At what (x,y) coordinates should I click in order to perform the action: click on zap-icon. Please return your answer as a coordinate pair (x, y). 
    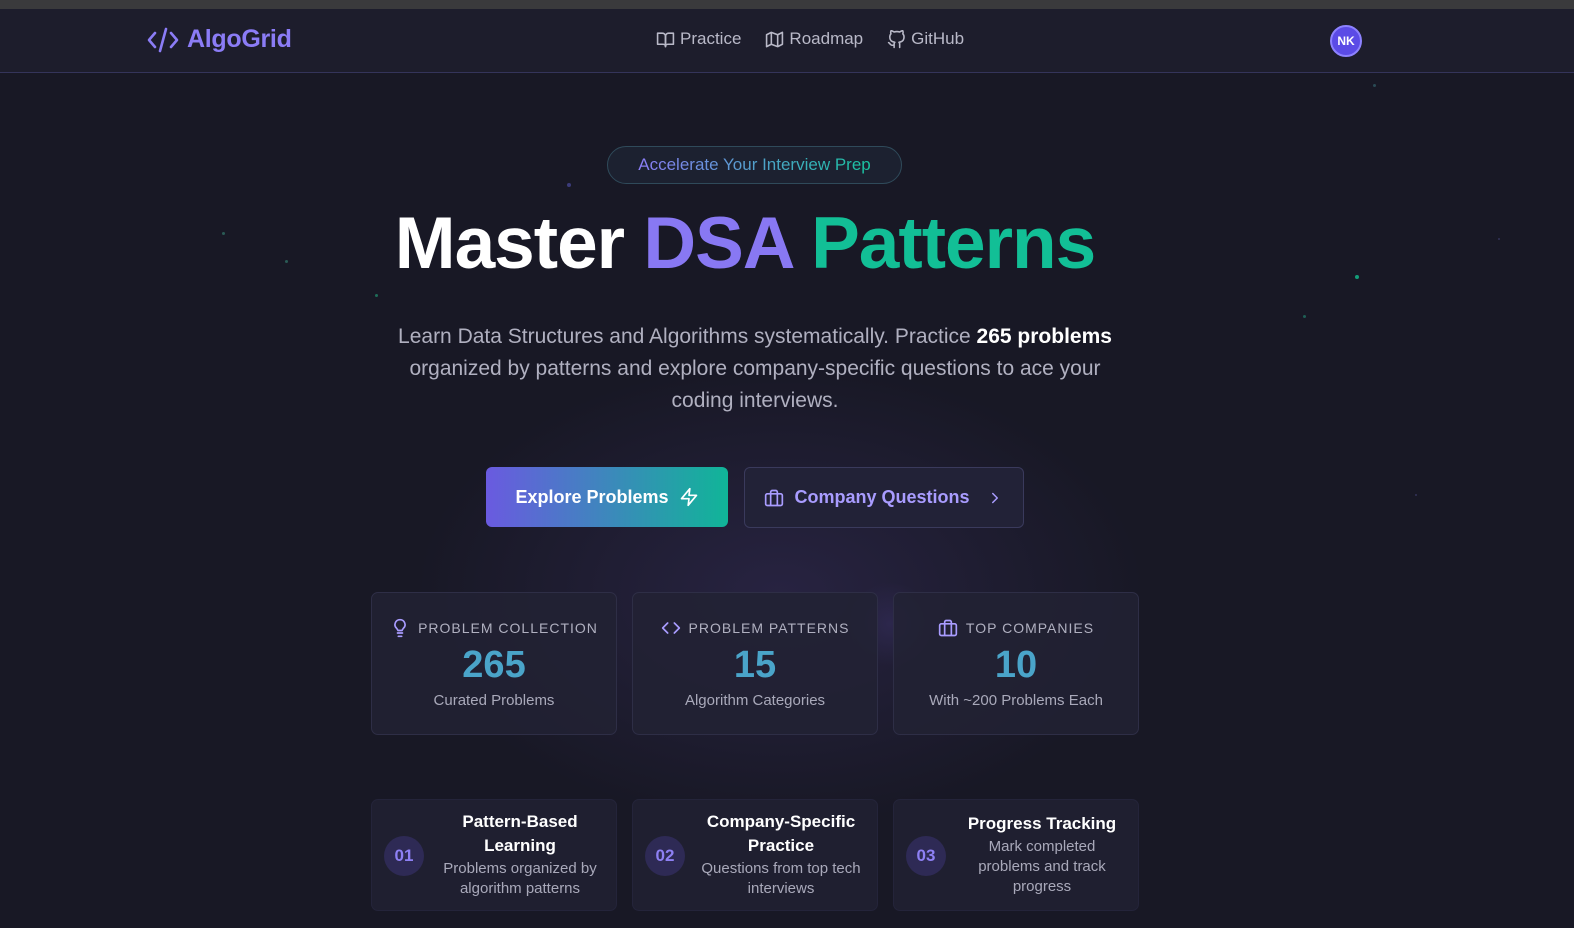
    Looking at the image, I should click on (688, 497).